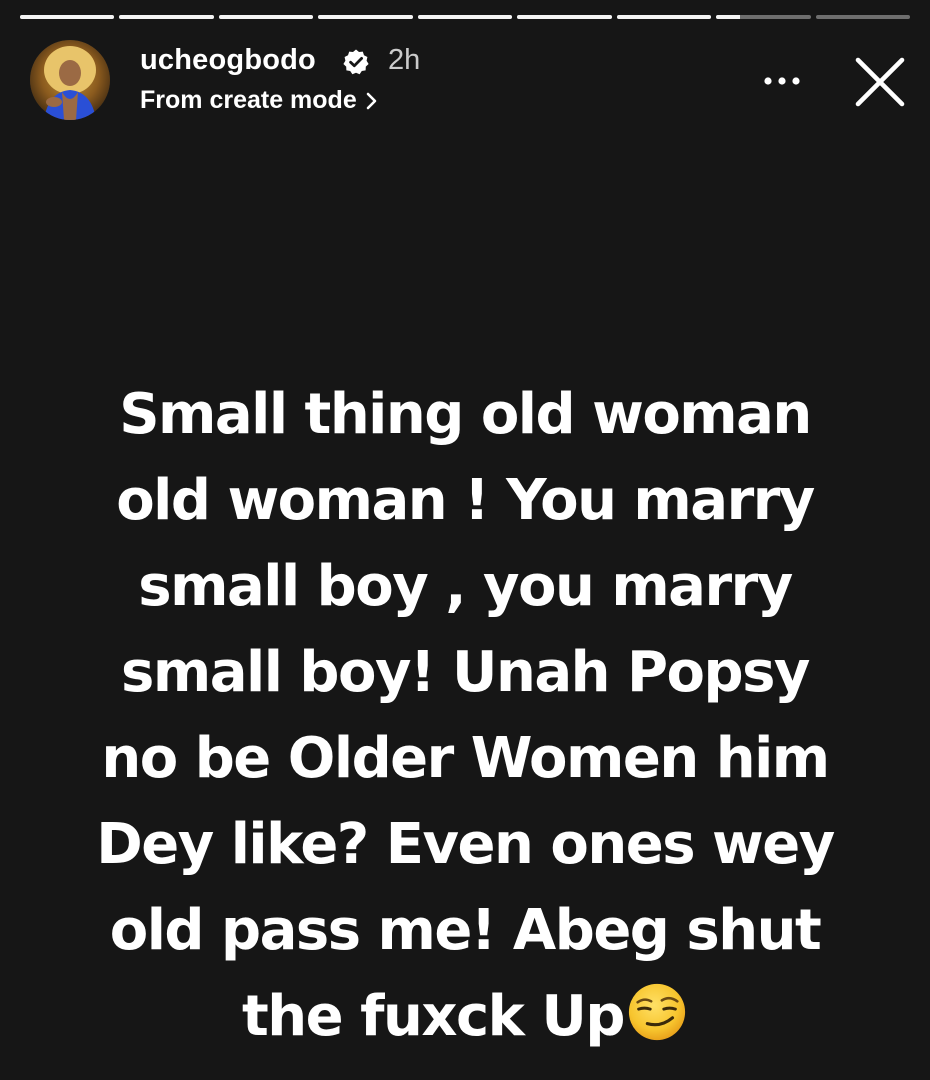  What do you see at coordinates (371, 100) in the screenshot?
I see `chevron-right-icon` at bounding box center [371, 100].